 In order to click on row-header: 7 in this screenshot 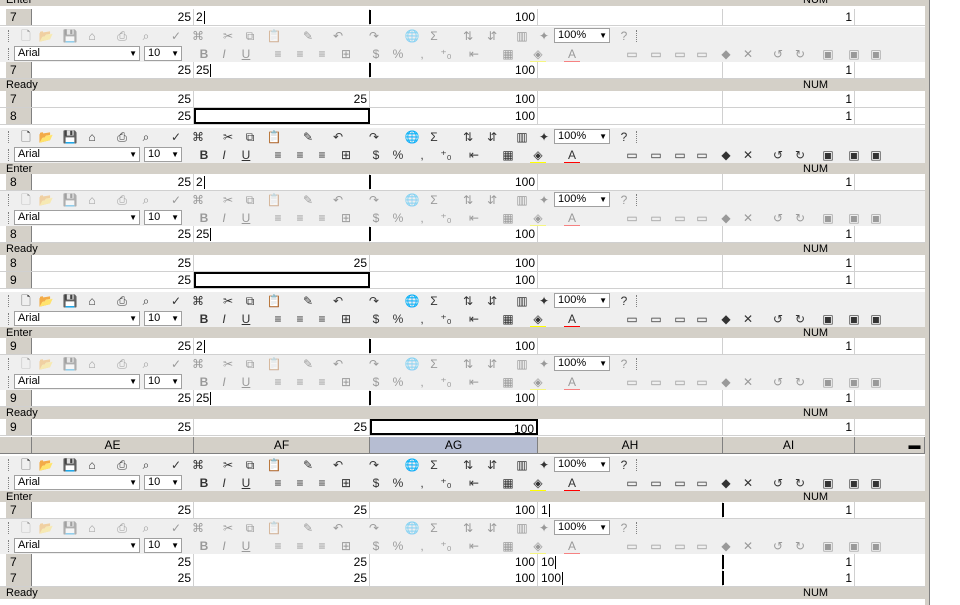, I will do `click(19, 578)`.